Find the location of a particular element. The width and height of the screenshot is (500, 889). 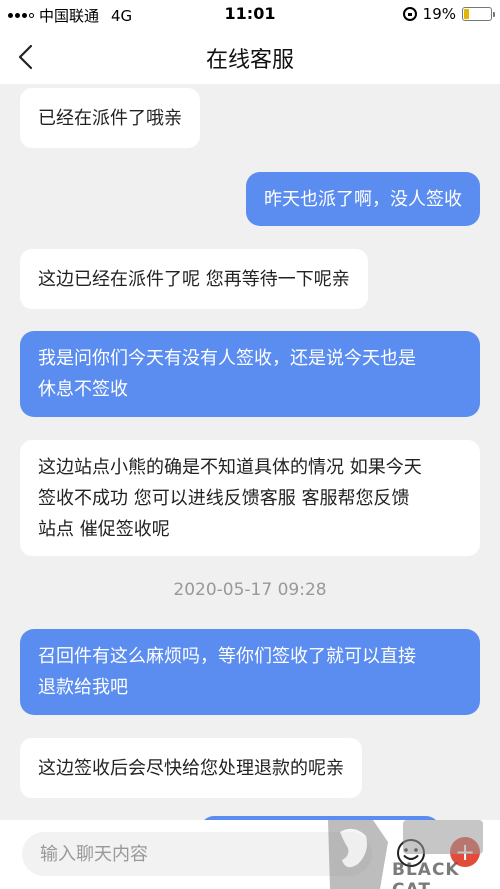

message-line: 签收不成功 您可以进线反馈客服 客服帮您反馈 is located at coordinates (224, 498).